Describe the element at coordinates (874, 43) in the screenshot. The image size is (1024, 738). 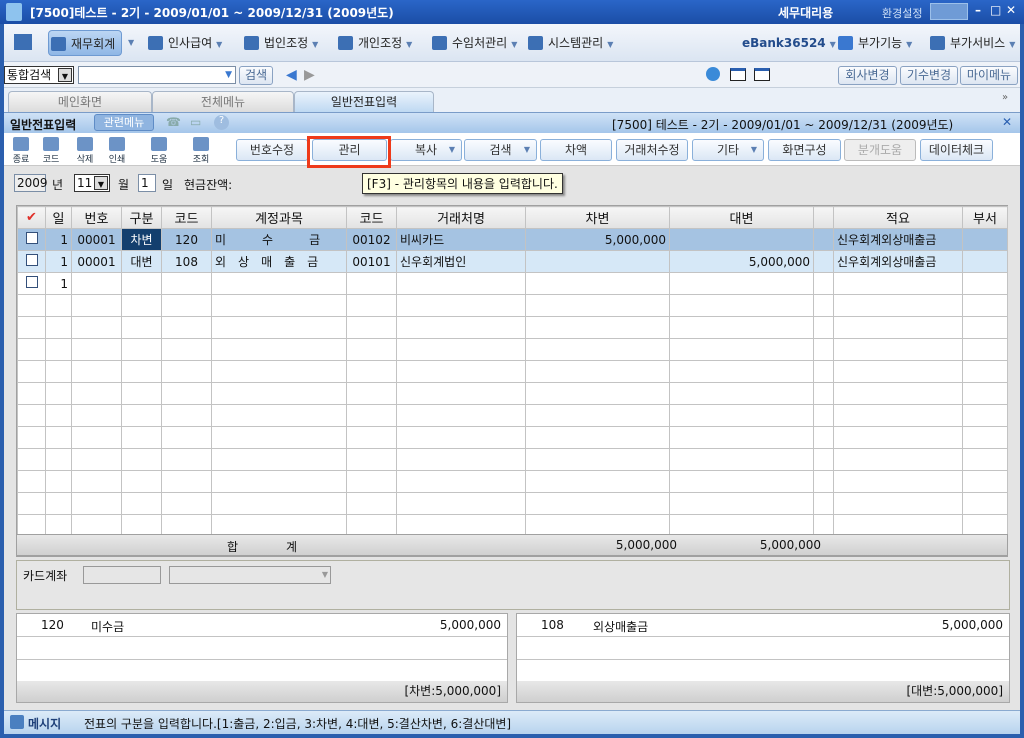
I see `addon-menu: 부가기능 ▼` at that location.